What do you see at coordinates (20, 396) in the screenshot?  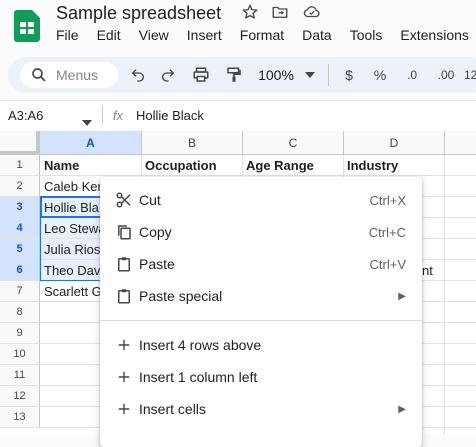 I see `row-header-12: 12` at bounding box center [20, 396].